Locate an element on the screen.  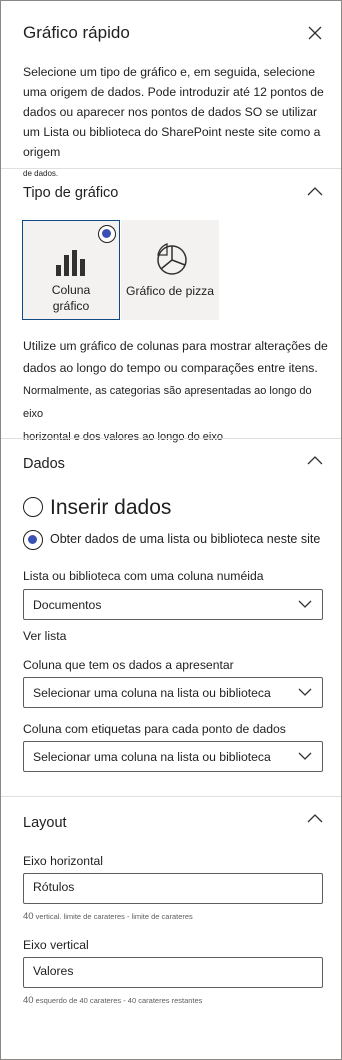
vertical-axis-input is located at coordinates (173, 971).